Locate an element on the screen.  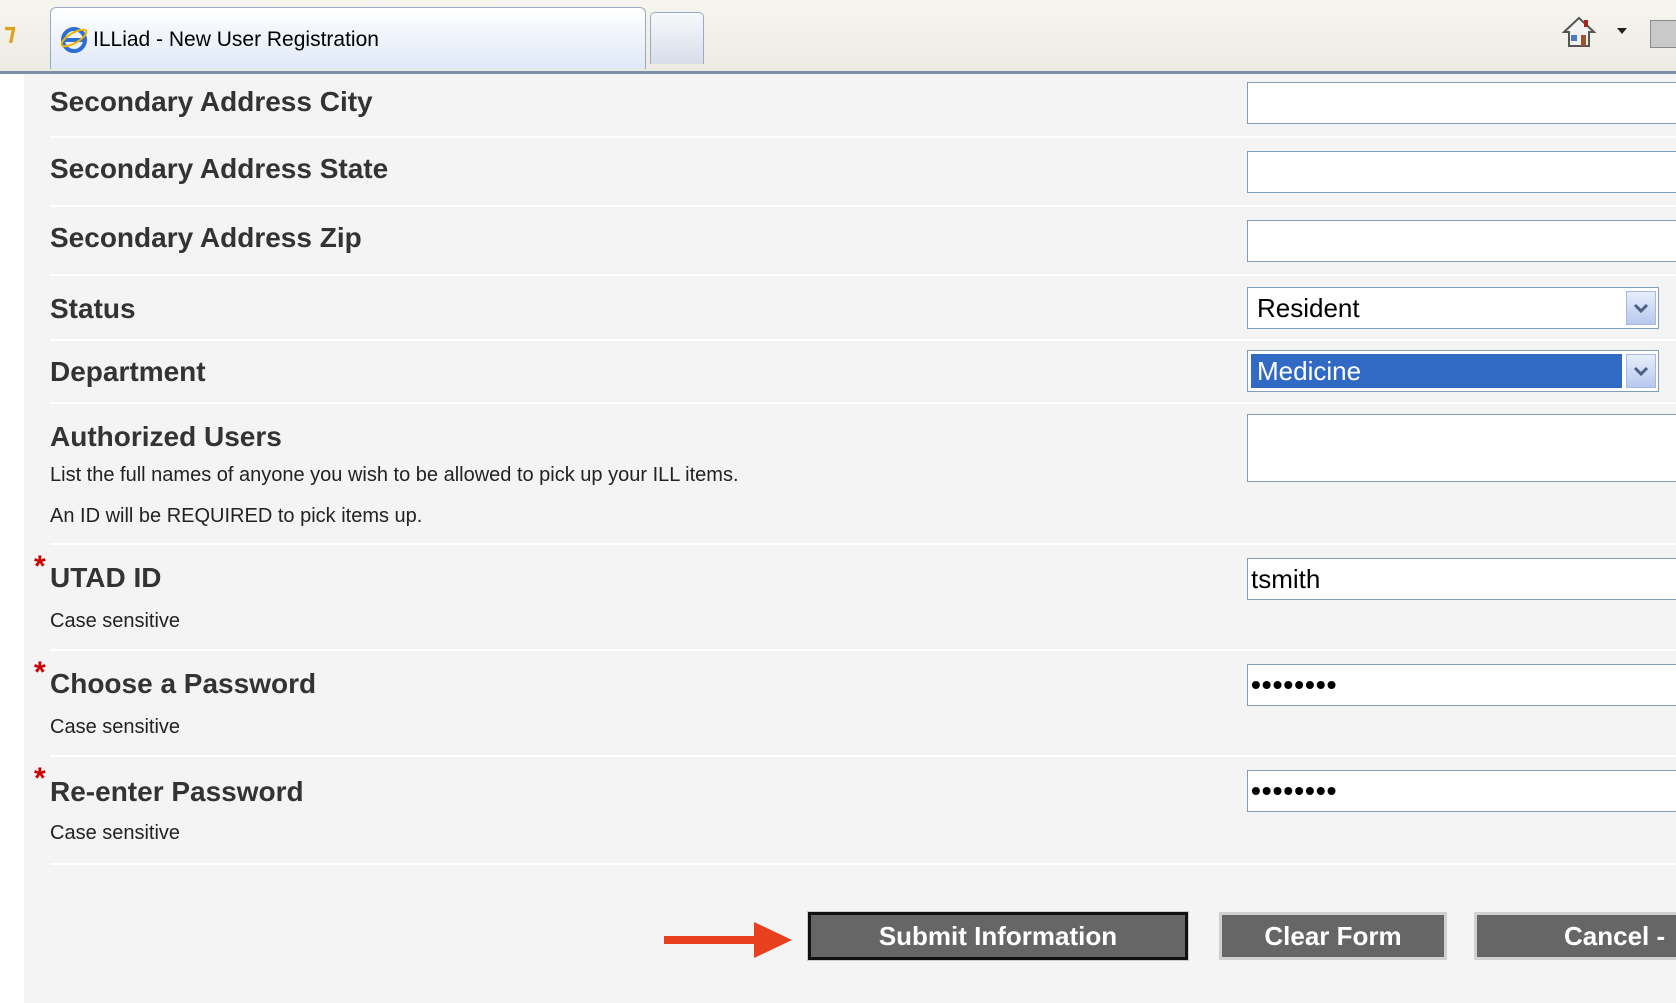
label-authorized-users: Authorized Users is located at coordinates (166, 436).